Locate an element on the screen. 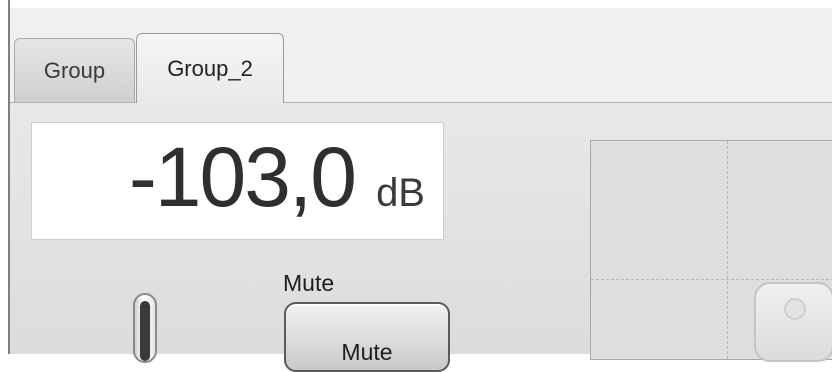 The height and width of the screenshot is (372, 832). level-unit: dB is located at coordinates (400, 193).